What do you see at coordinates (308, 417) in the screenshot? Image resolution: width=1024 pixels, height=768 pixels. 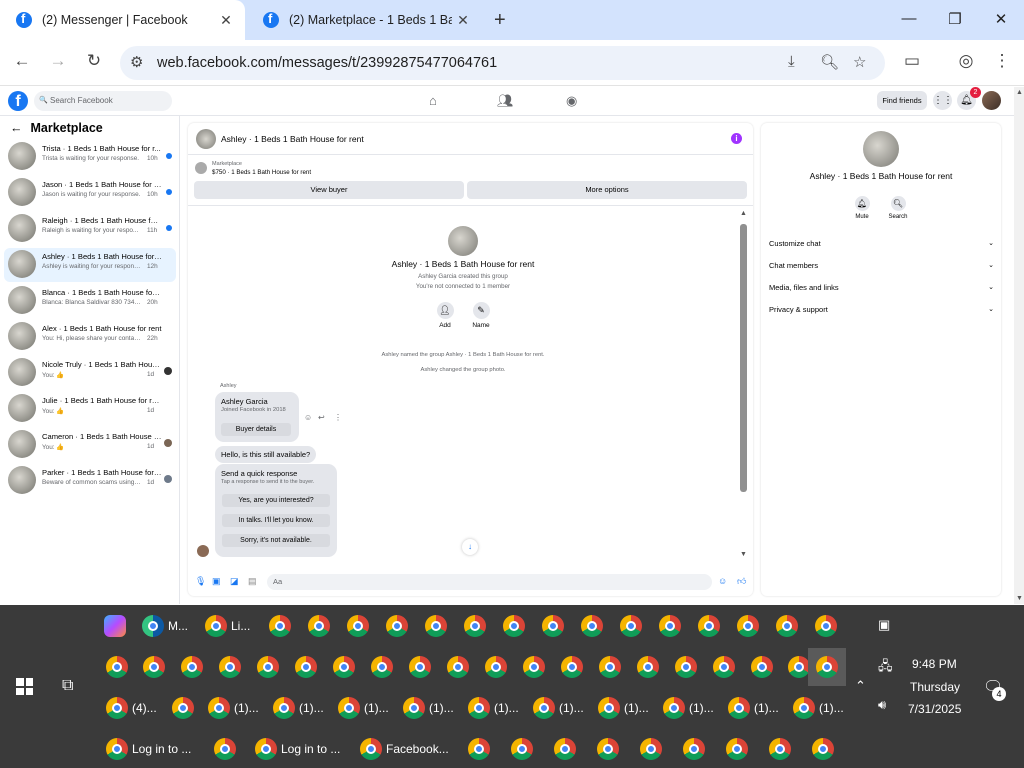 I see `react-emoji-icon: ☺` at bounding box center [308, 417].